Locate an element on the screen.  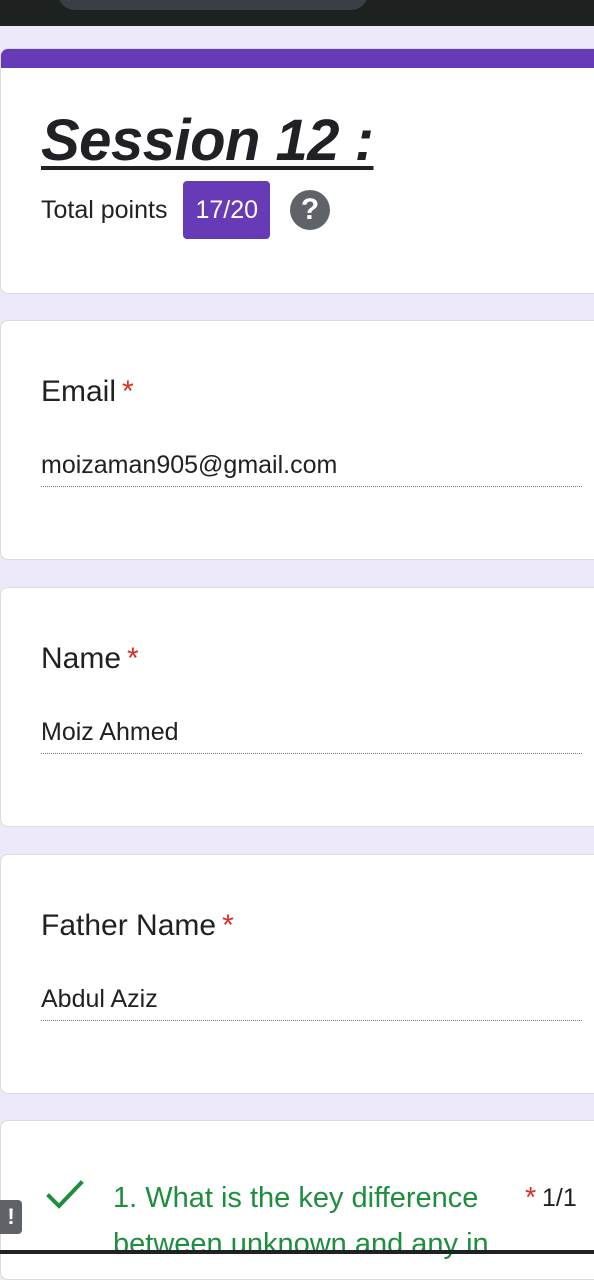
check-icon is located at coordinates (65, 1194).